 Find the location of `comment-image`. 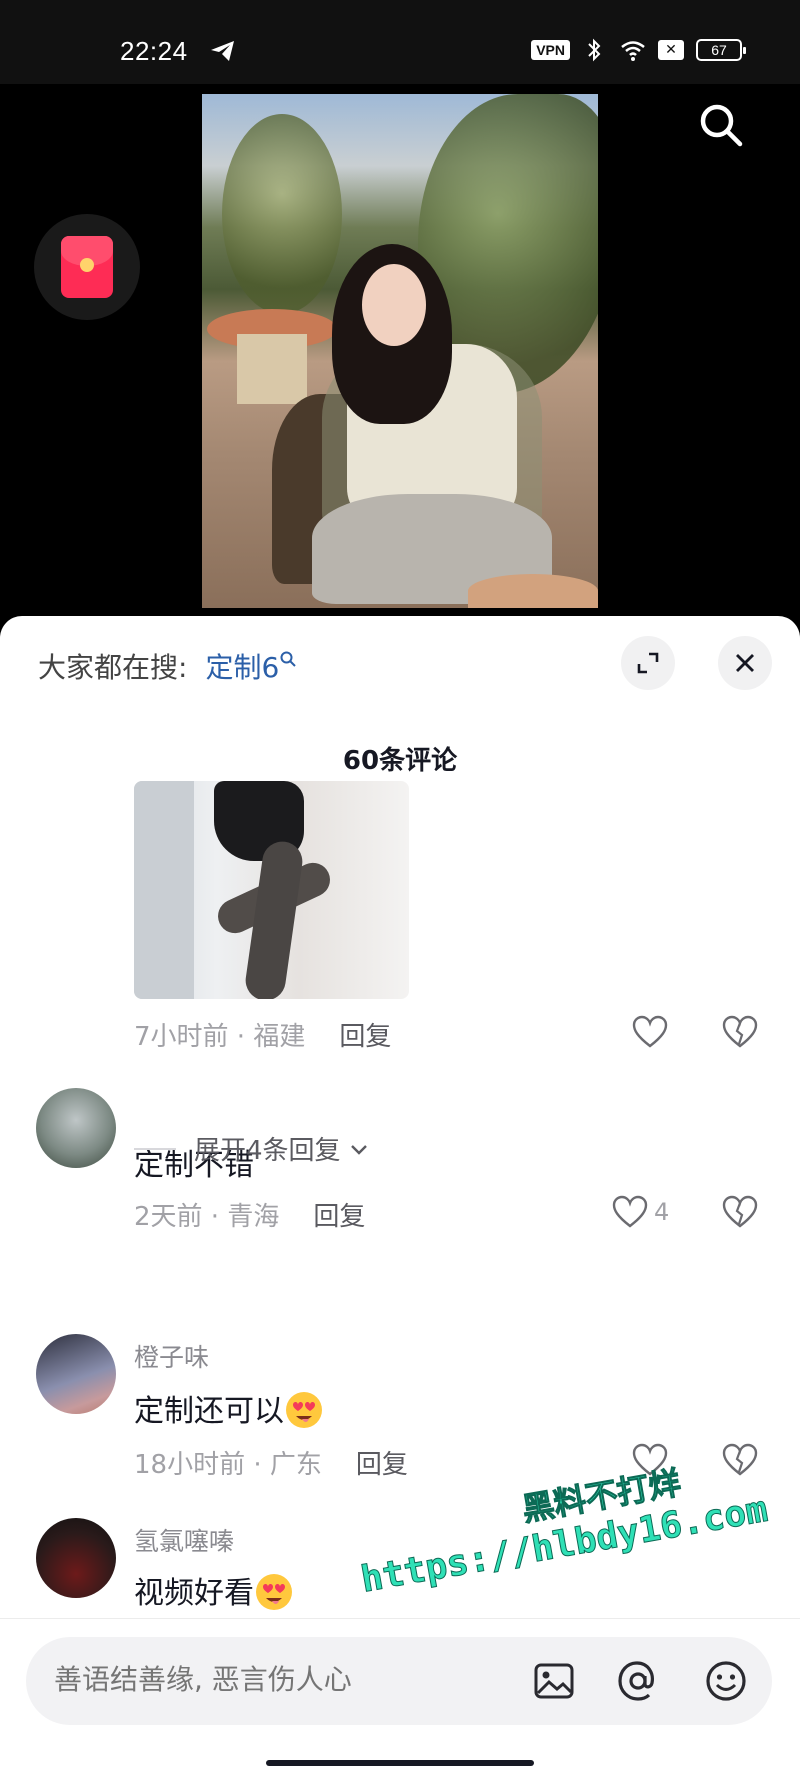

comment-image is located at coordinates (271, 890).